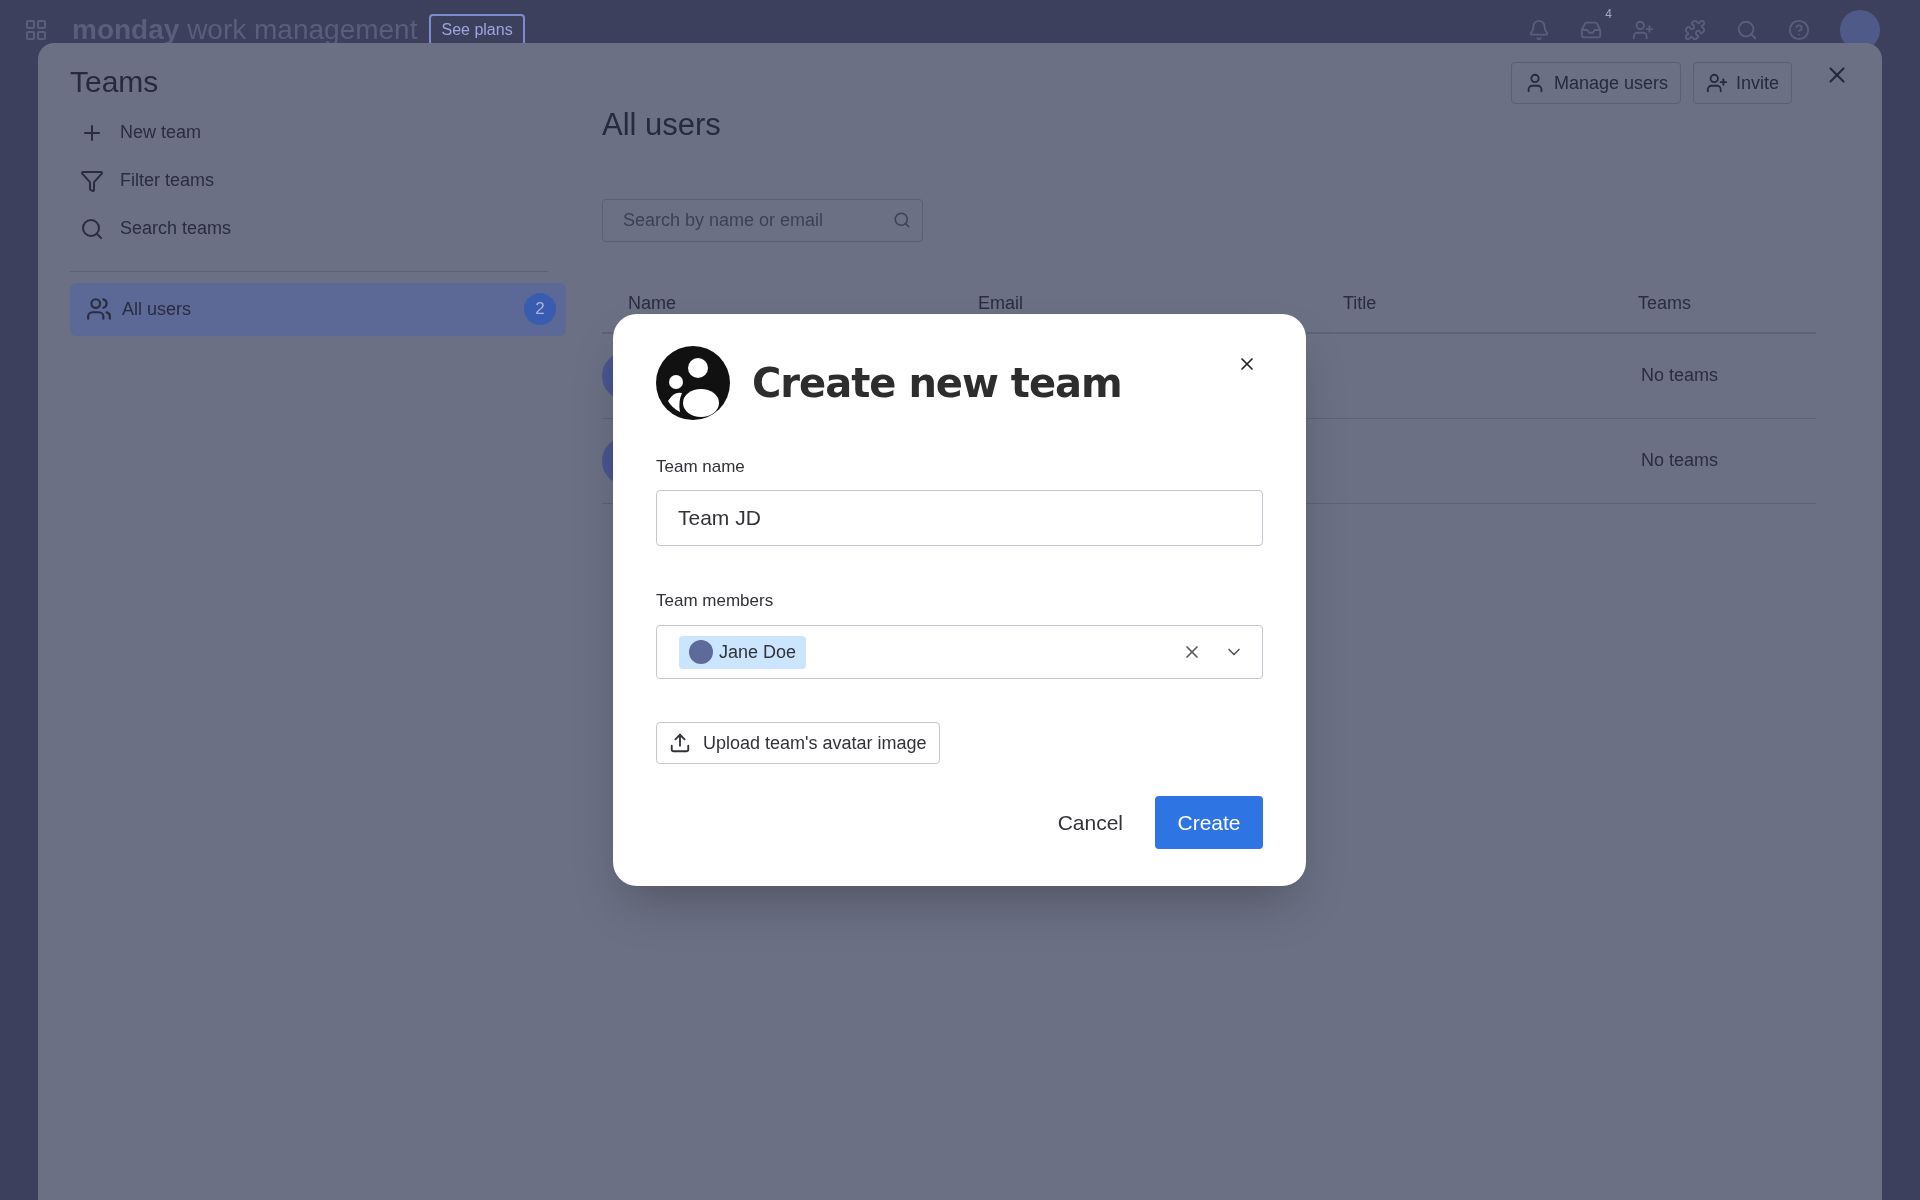  Describe the element at coordinates (798, 743) in the screenshot. I see `upload-button: Upload team's avatar image` at that location.